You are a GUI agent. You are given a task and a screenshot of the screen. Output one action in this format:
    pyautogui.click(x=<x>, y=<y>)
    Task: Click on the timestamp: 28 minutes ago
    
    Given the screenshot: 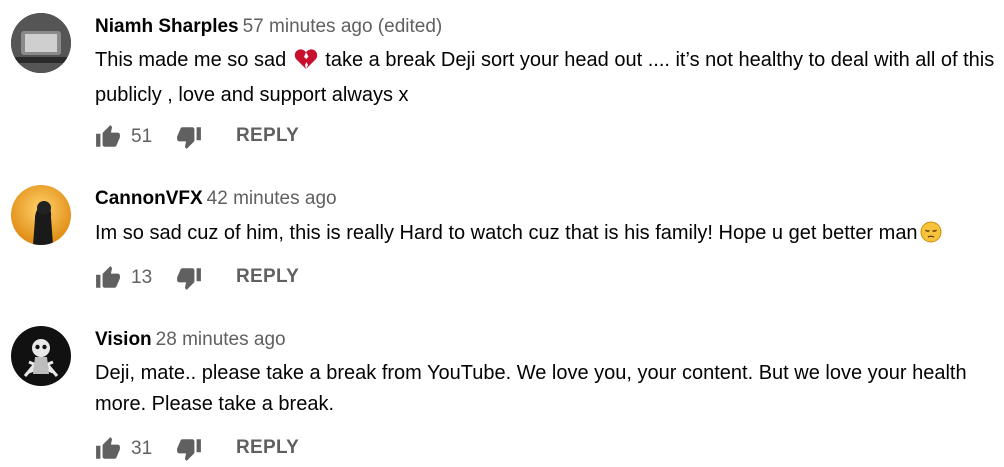 What is the action you would take?
    pyautogui.click(x=221, y=339)
    